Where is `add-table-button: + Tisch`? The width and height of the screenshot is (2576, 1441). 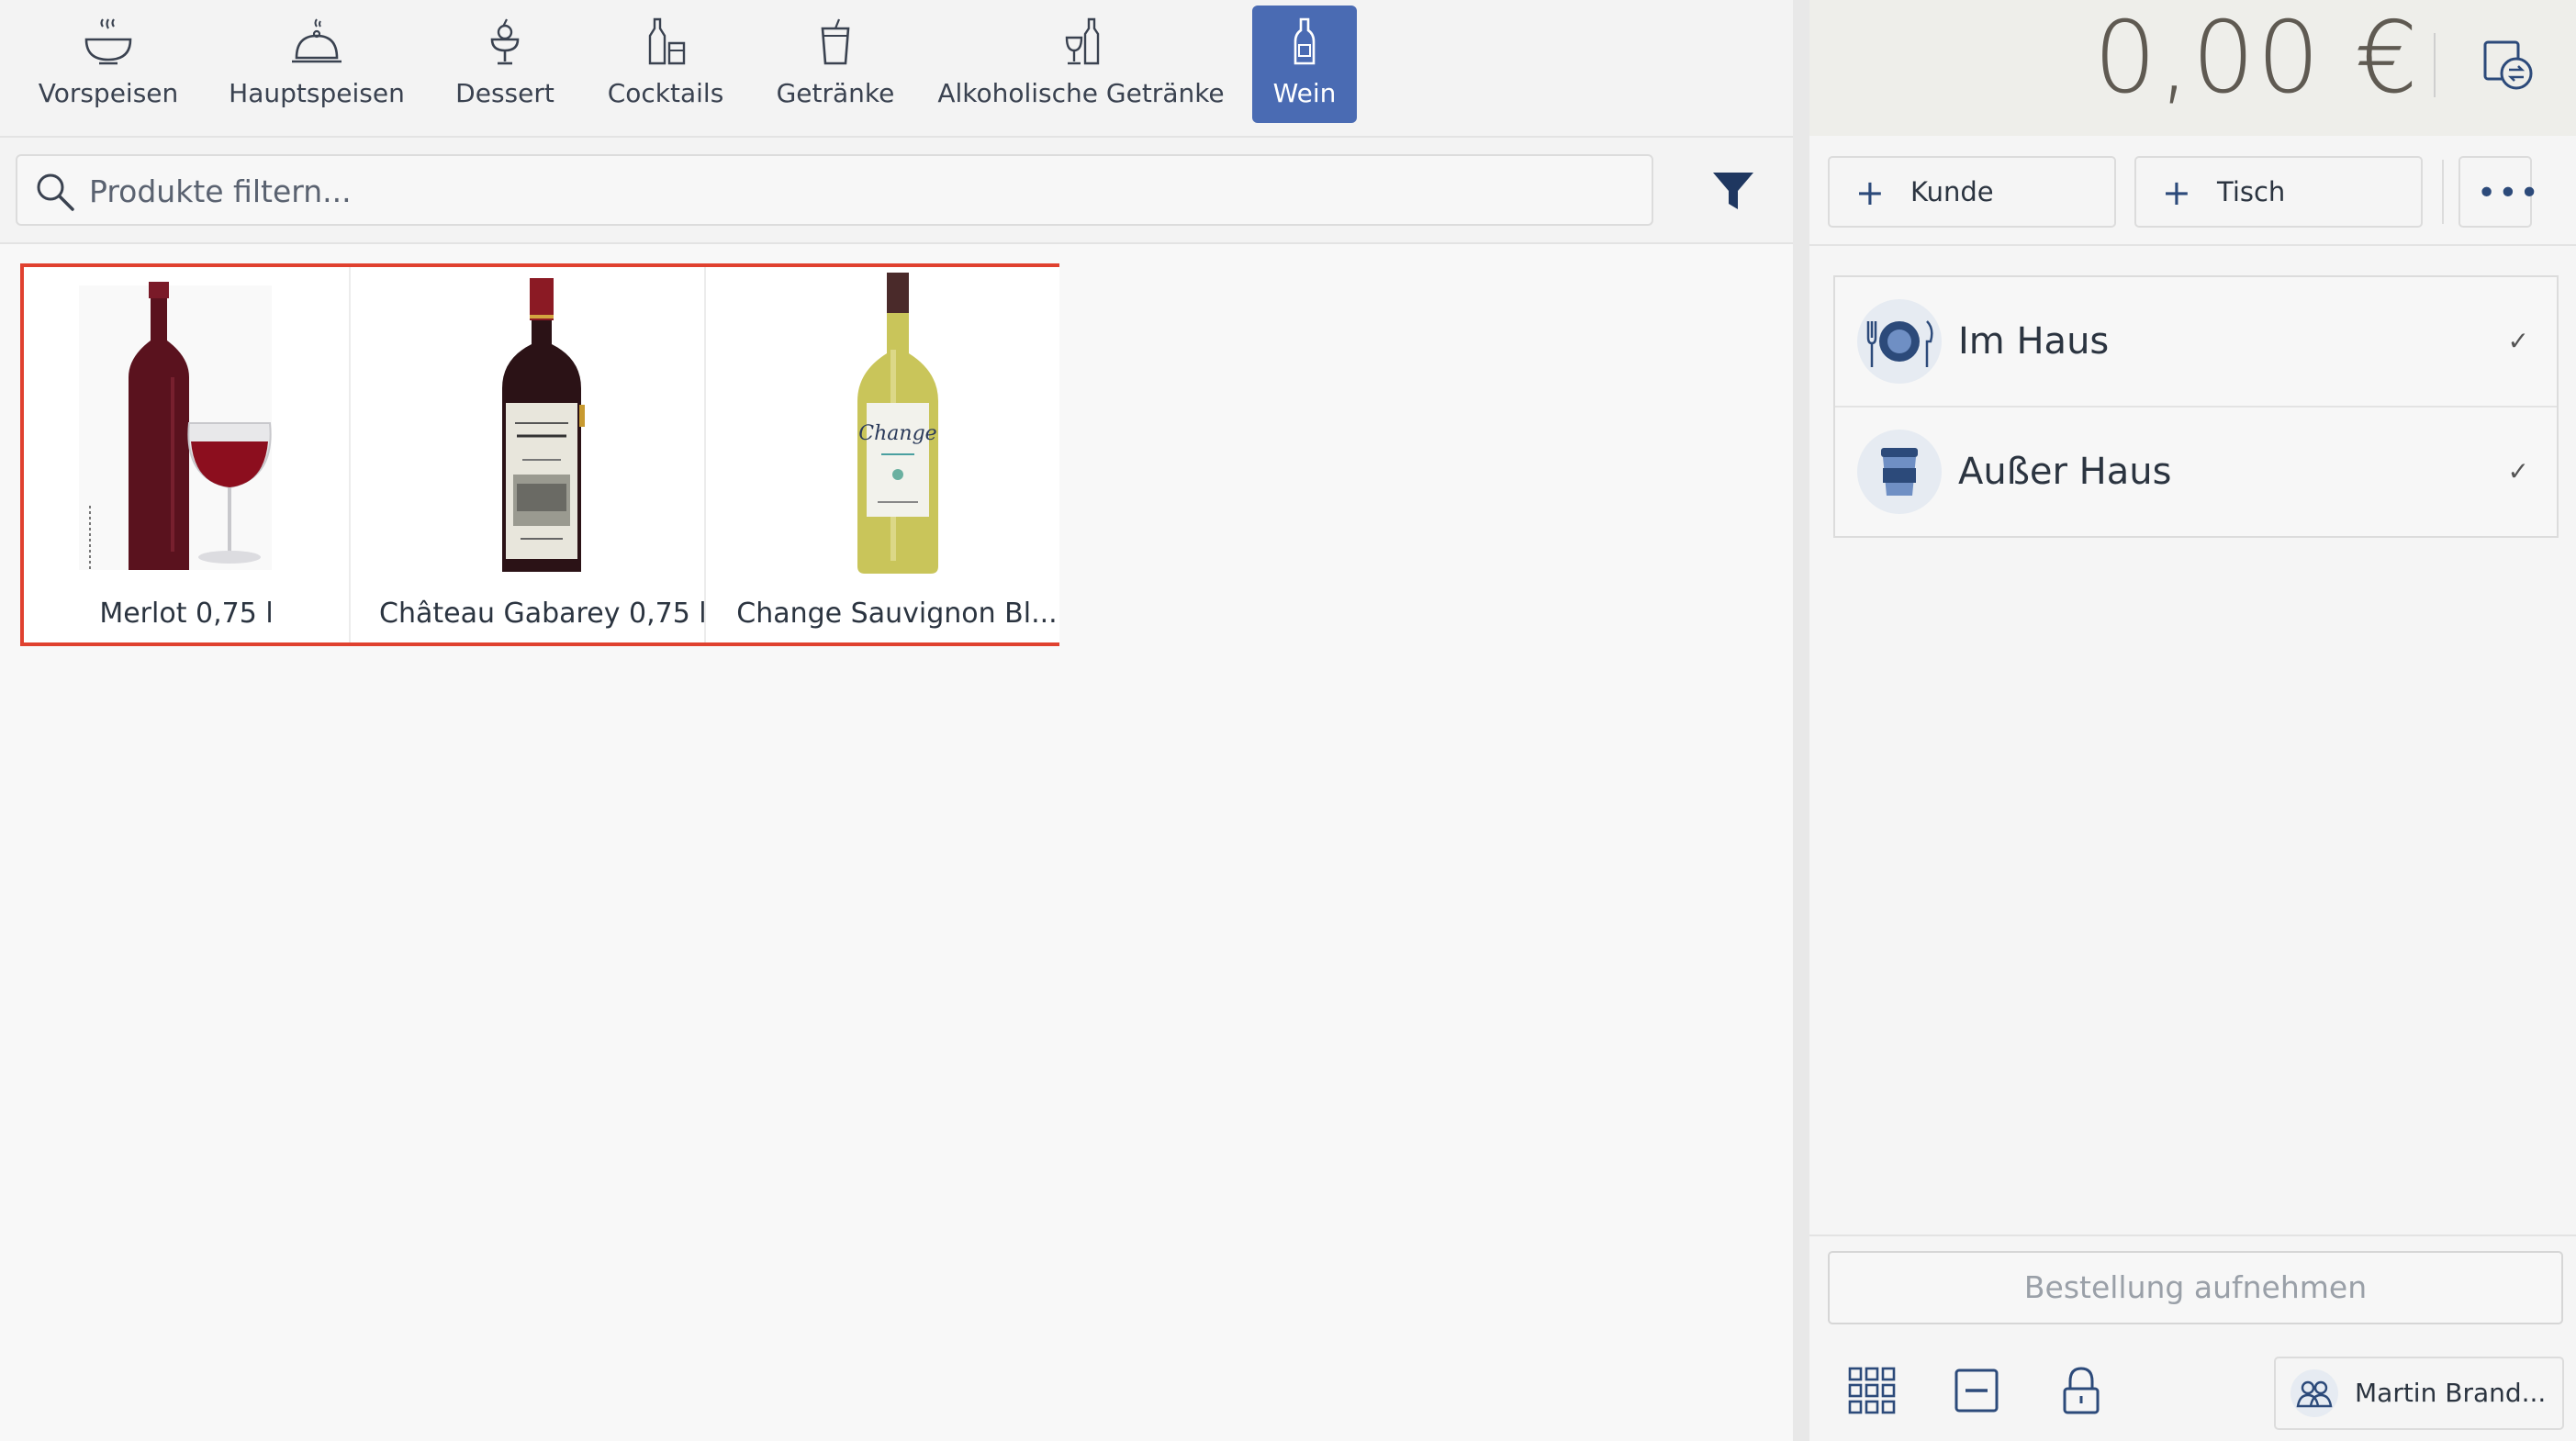 add-table-button: + Tisch is located at coordinates (2278, 192).